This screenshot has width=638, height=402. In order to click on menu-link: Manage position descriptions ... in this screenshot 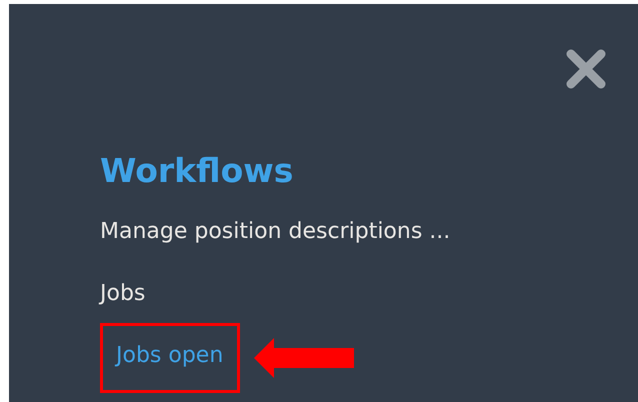, I will do `click(275, 232)`.